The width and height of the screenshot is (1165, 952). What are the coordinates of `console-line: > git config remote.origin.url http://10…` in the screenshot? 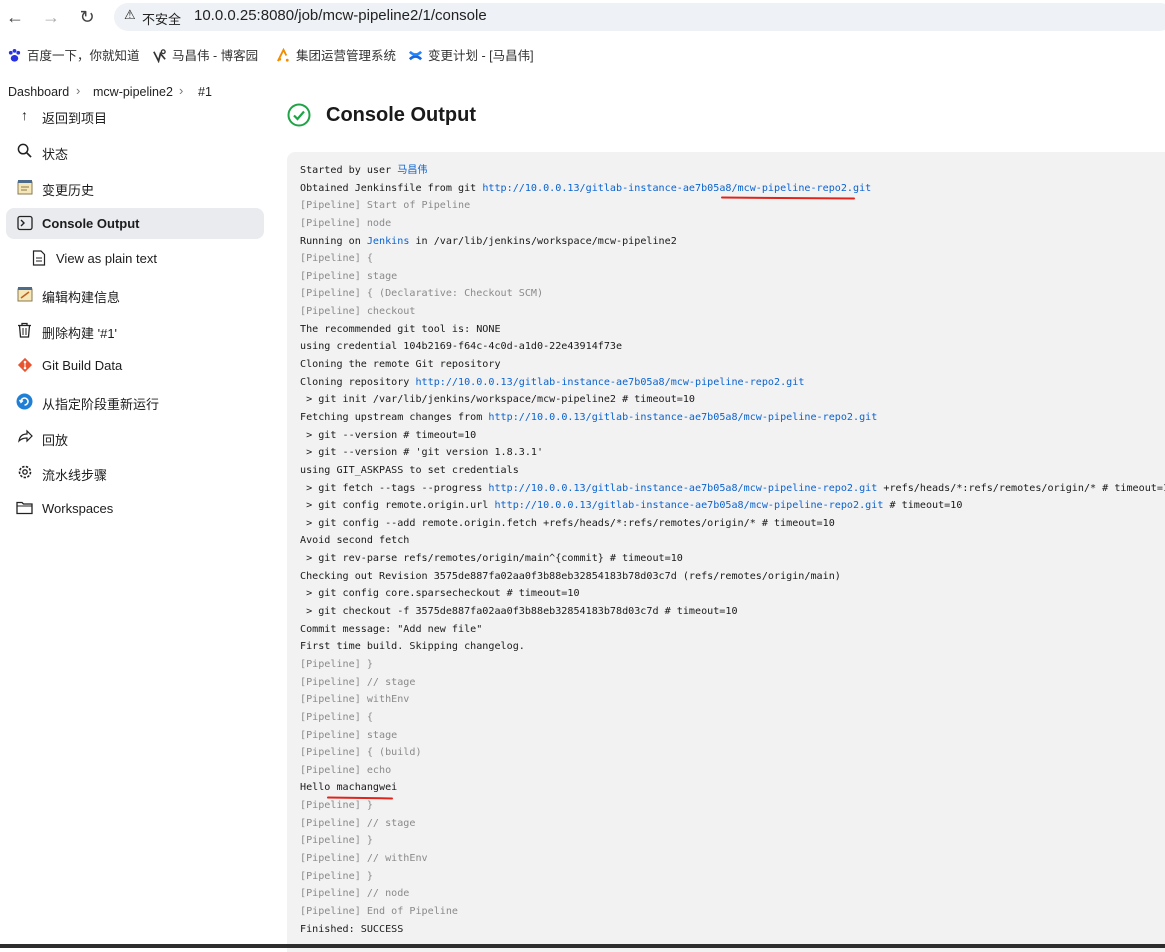 It's located at (732, 506).